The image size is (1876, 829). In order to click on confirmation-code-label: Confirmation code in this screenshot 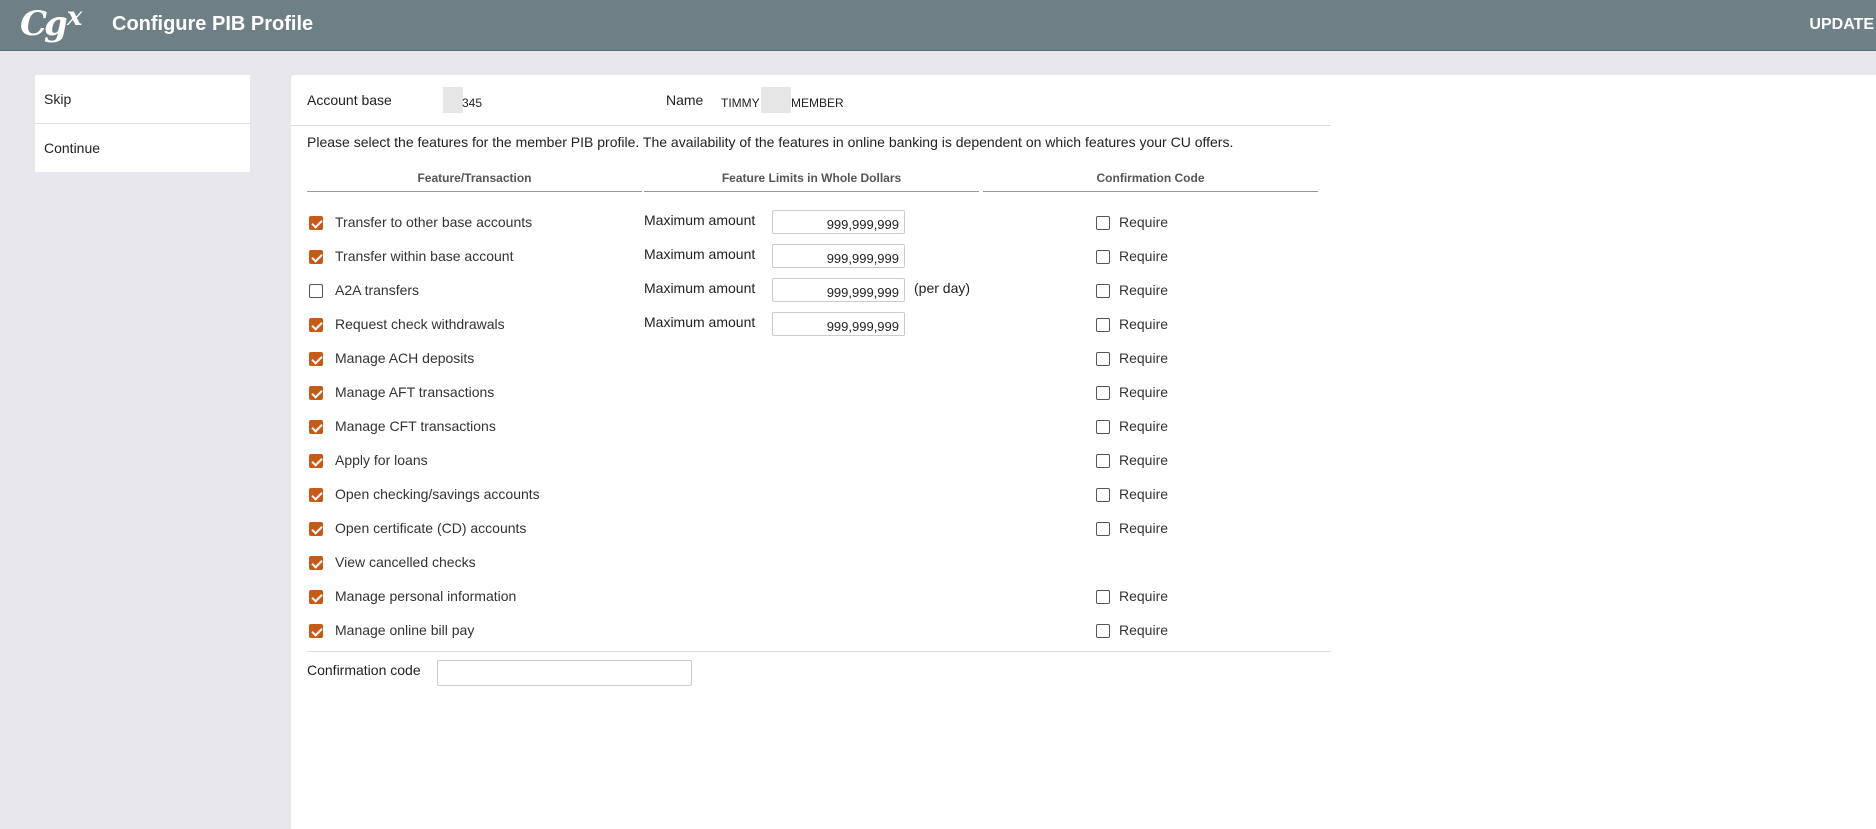, I will do `click(364, 670)`.